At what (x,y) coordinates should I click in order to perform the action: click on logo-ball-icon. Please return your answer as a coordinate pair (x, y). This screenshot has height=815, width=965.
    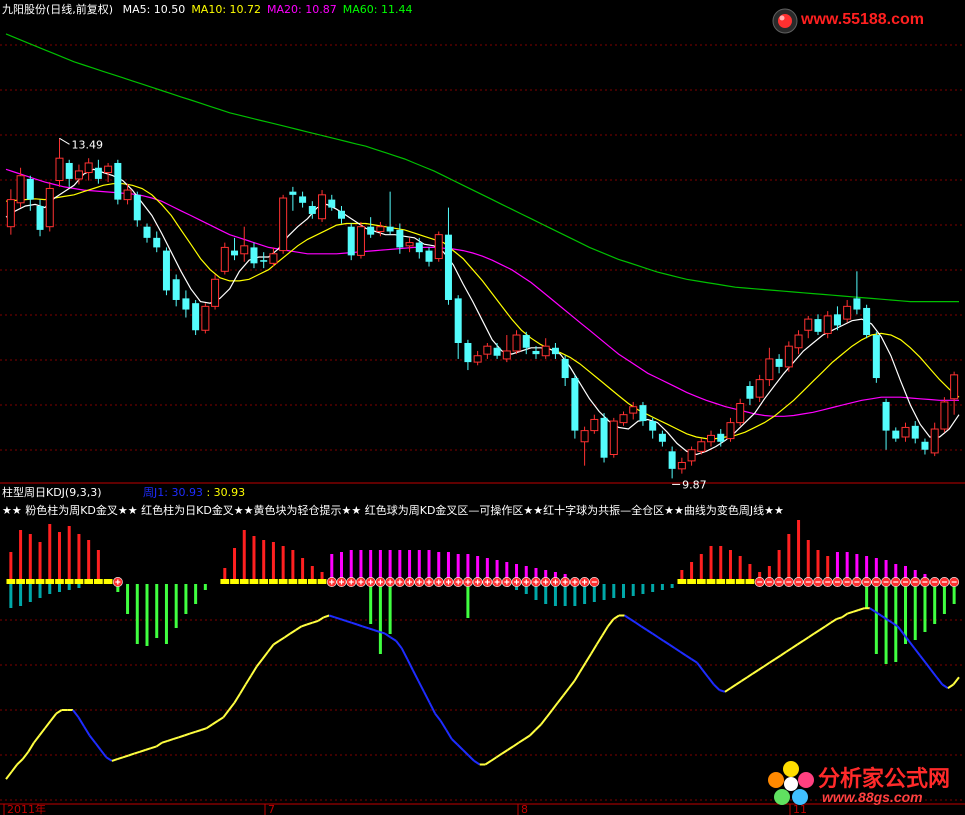
    Looking at the image, I should click on (785, 21).